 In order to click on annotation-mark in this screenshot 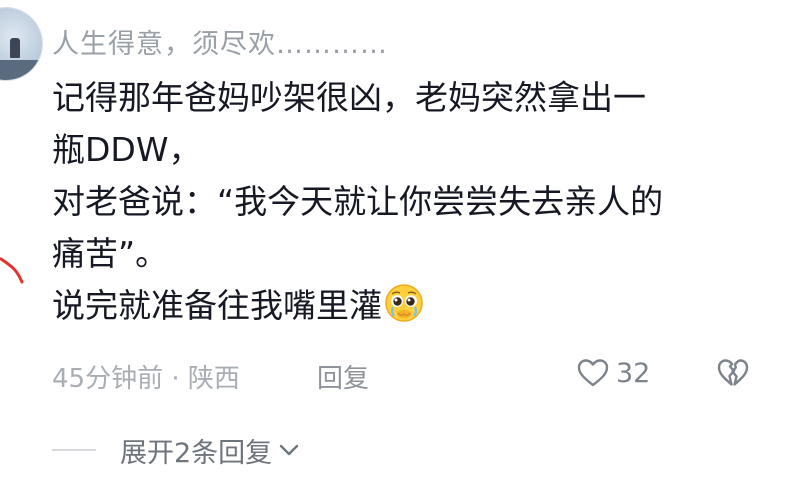, I will do `click(12, 270)`.